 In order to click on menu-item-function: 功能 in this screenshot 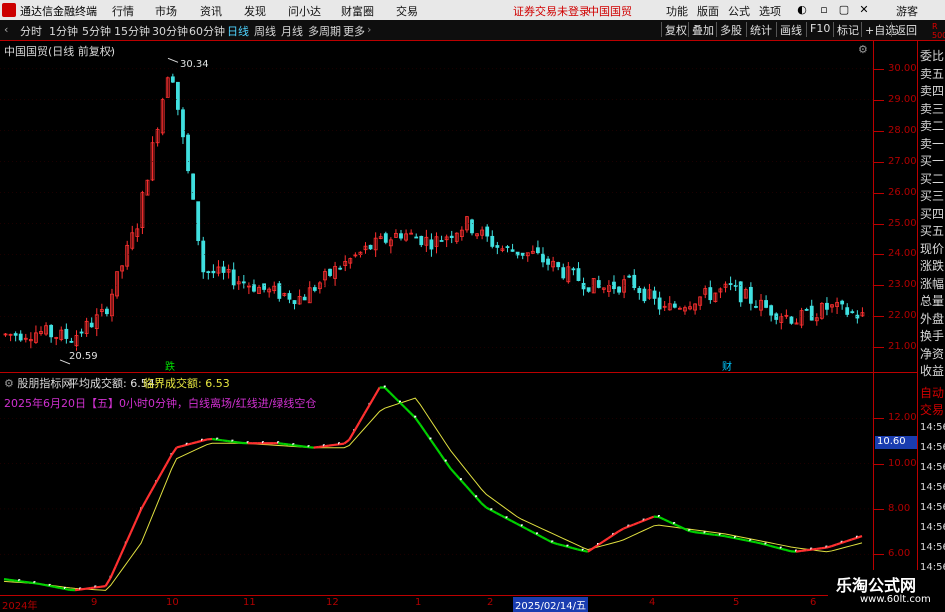, I will do `click(677, 11)`.